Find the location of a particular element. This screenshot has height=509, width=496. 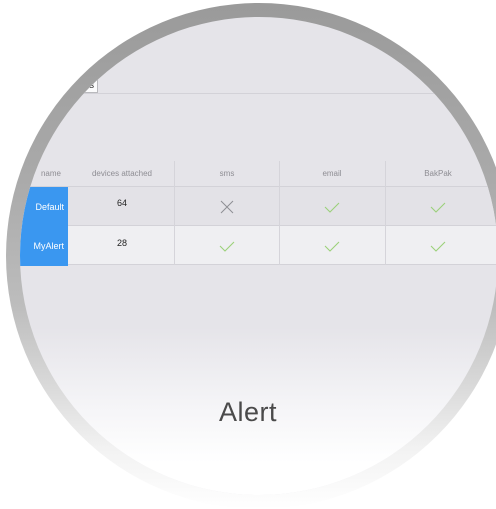

column-header-sms: sms is located at coordinates (227, 173).